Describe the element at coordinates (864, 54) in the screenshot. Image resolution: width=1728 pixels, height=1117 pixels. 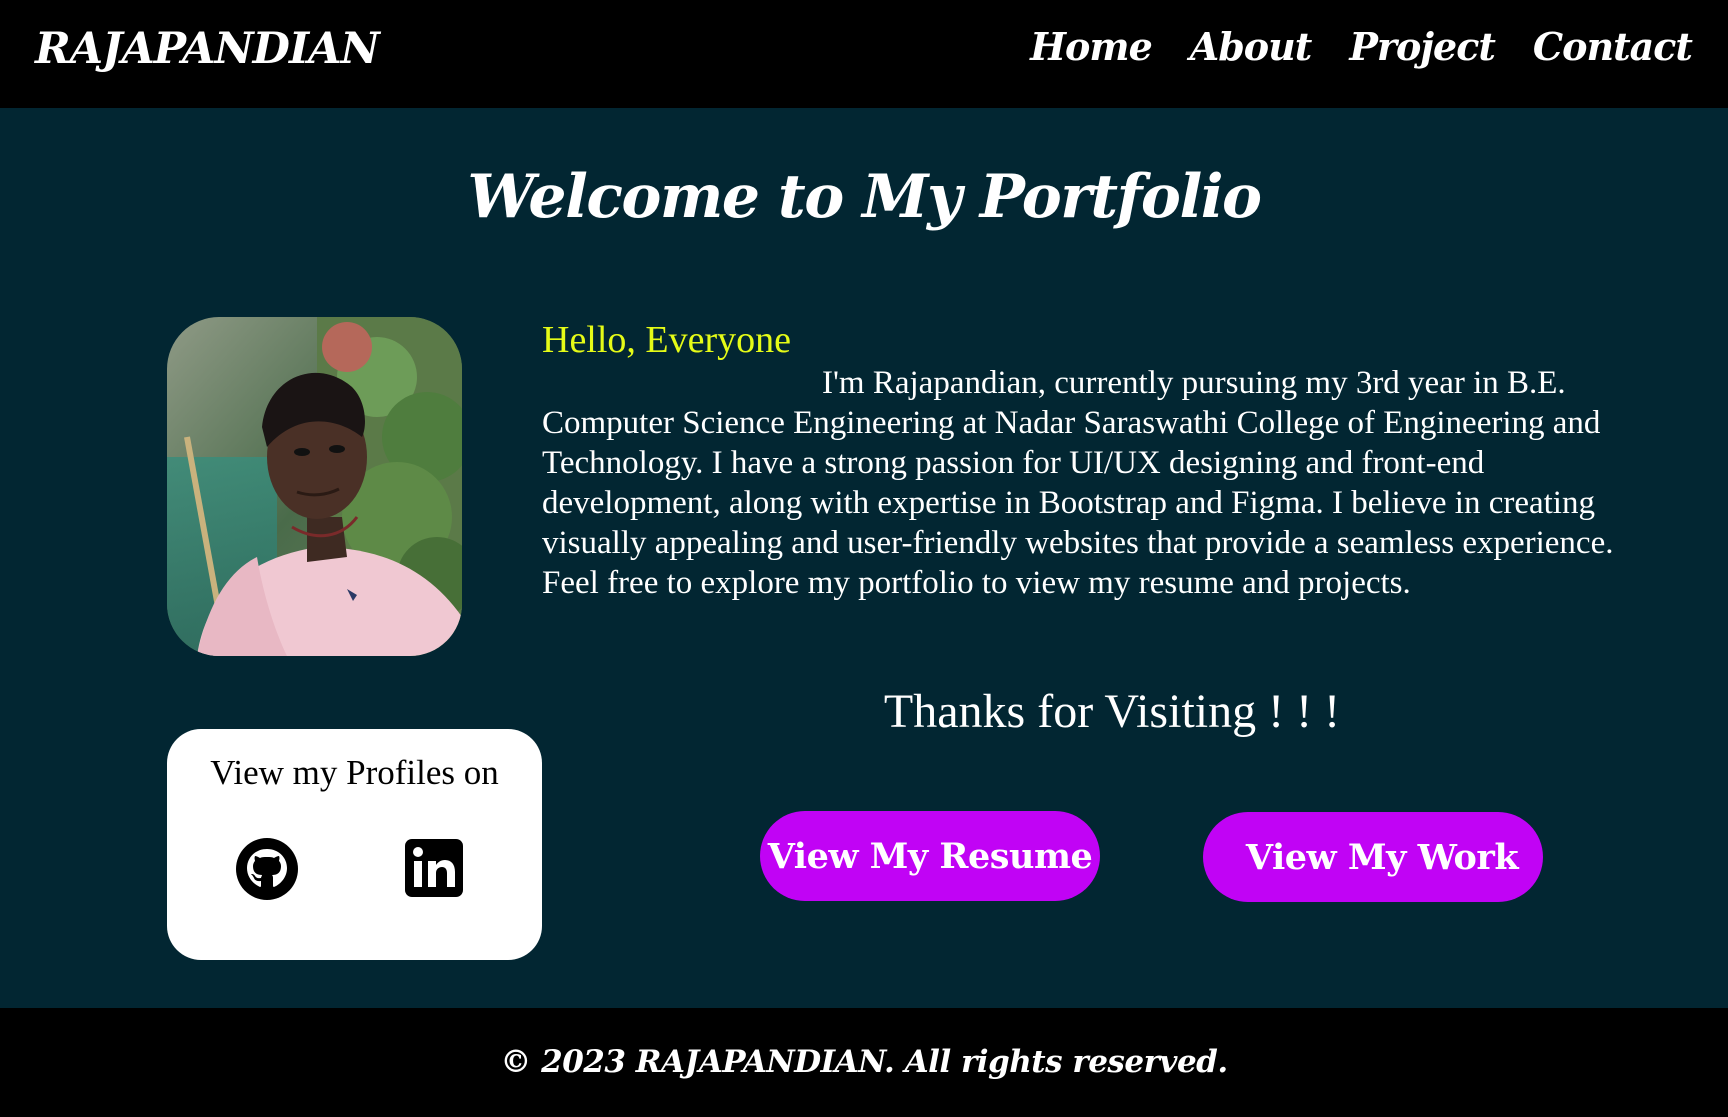
I see `navbar: RAJAPANDIAN Home About Project Contact` at that location.